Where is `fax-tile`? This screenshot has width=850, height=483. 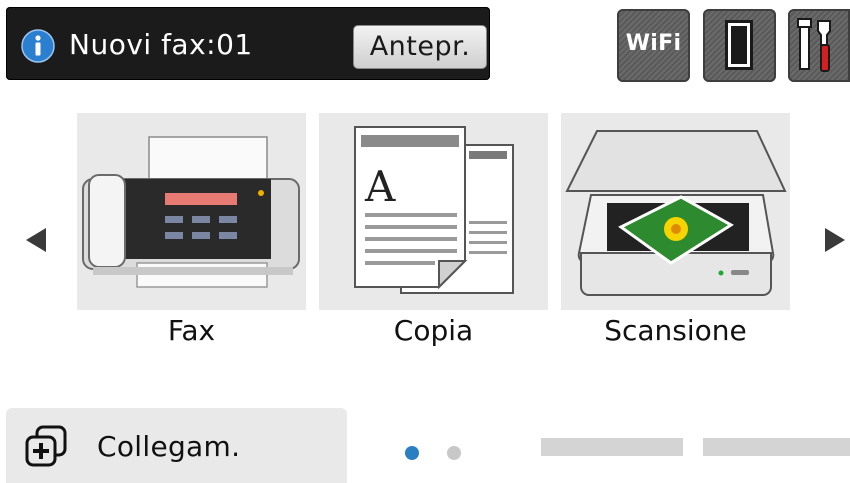 fax-tile is located at coordinates (191, 211).